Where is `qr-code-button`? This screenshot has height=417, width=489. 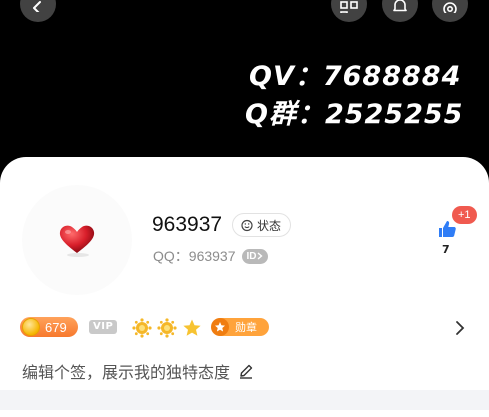
qr-code-button is located at coordinates (349, 11).